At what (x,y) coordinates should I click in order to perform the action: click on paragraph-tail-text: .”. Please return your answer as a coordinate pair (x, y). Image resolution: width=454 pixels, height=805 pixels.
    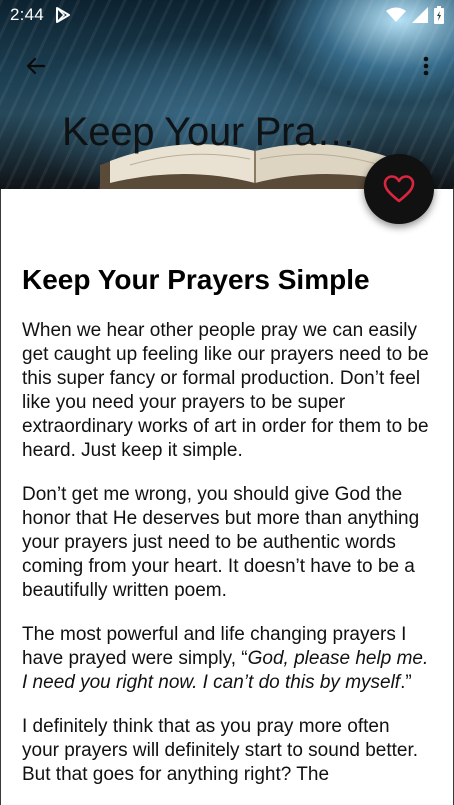
    Looking at the image, I should click on (406, 682).